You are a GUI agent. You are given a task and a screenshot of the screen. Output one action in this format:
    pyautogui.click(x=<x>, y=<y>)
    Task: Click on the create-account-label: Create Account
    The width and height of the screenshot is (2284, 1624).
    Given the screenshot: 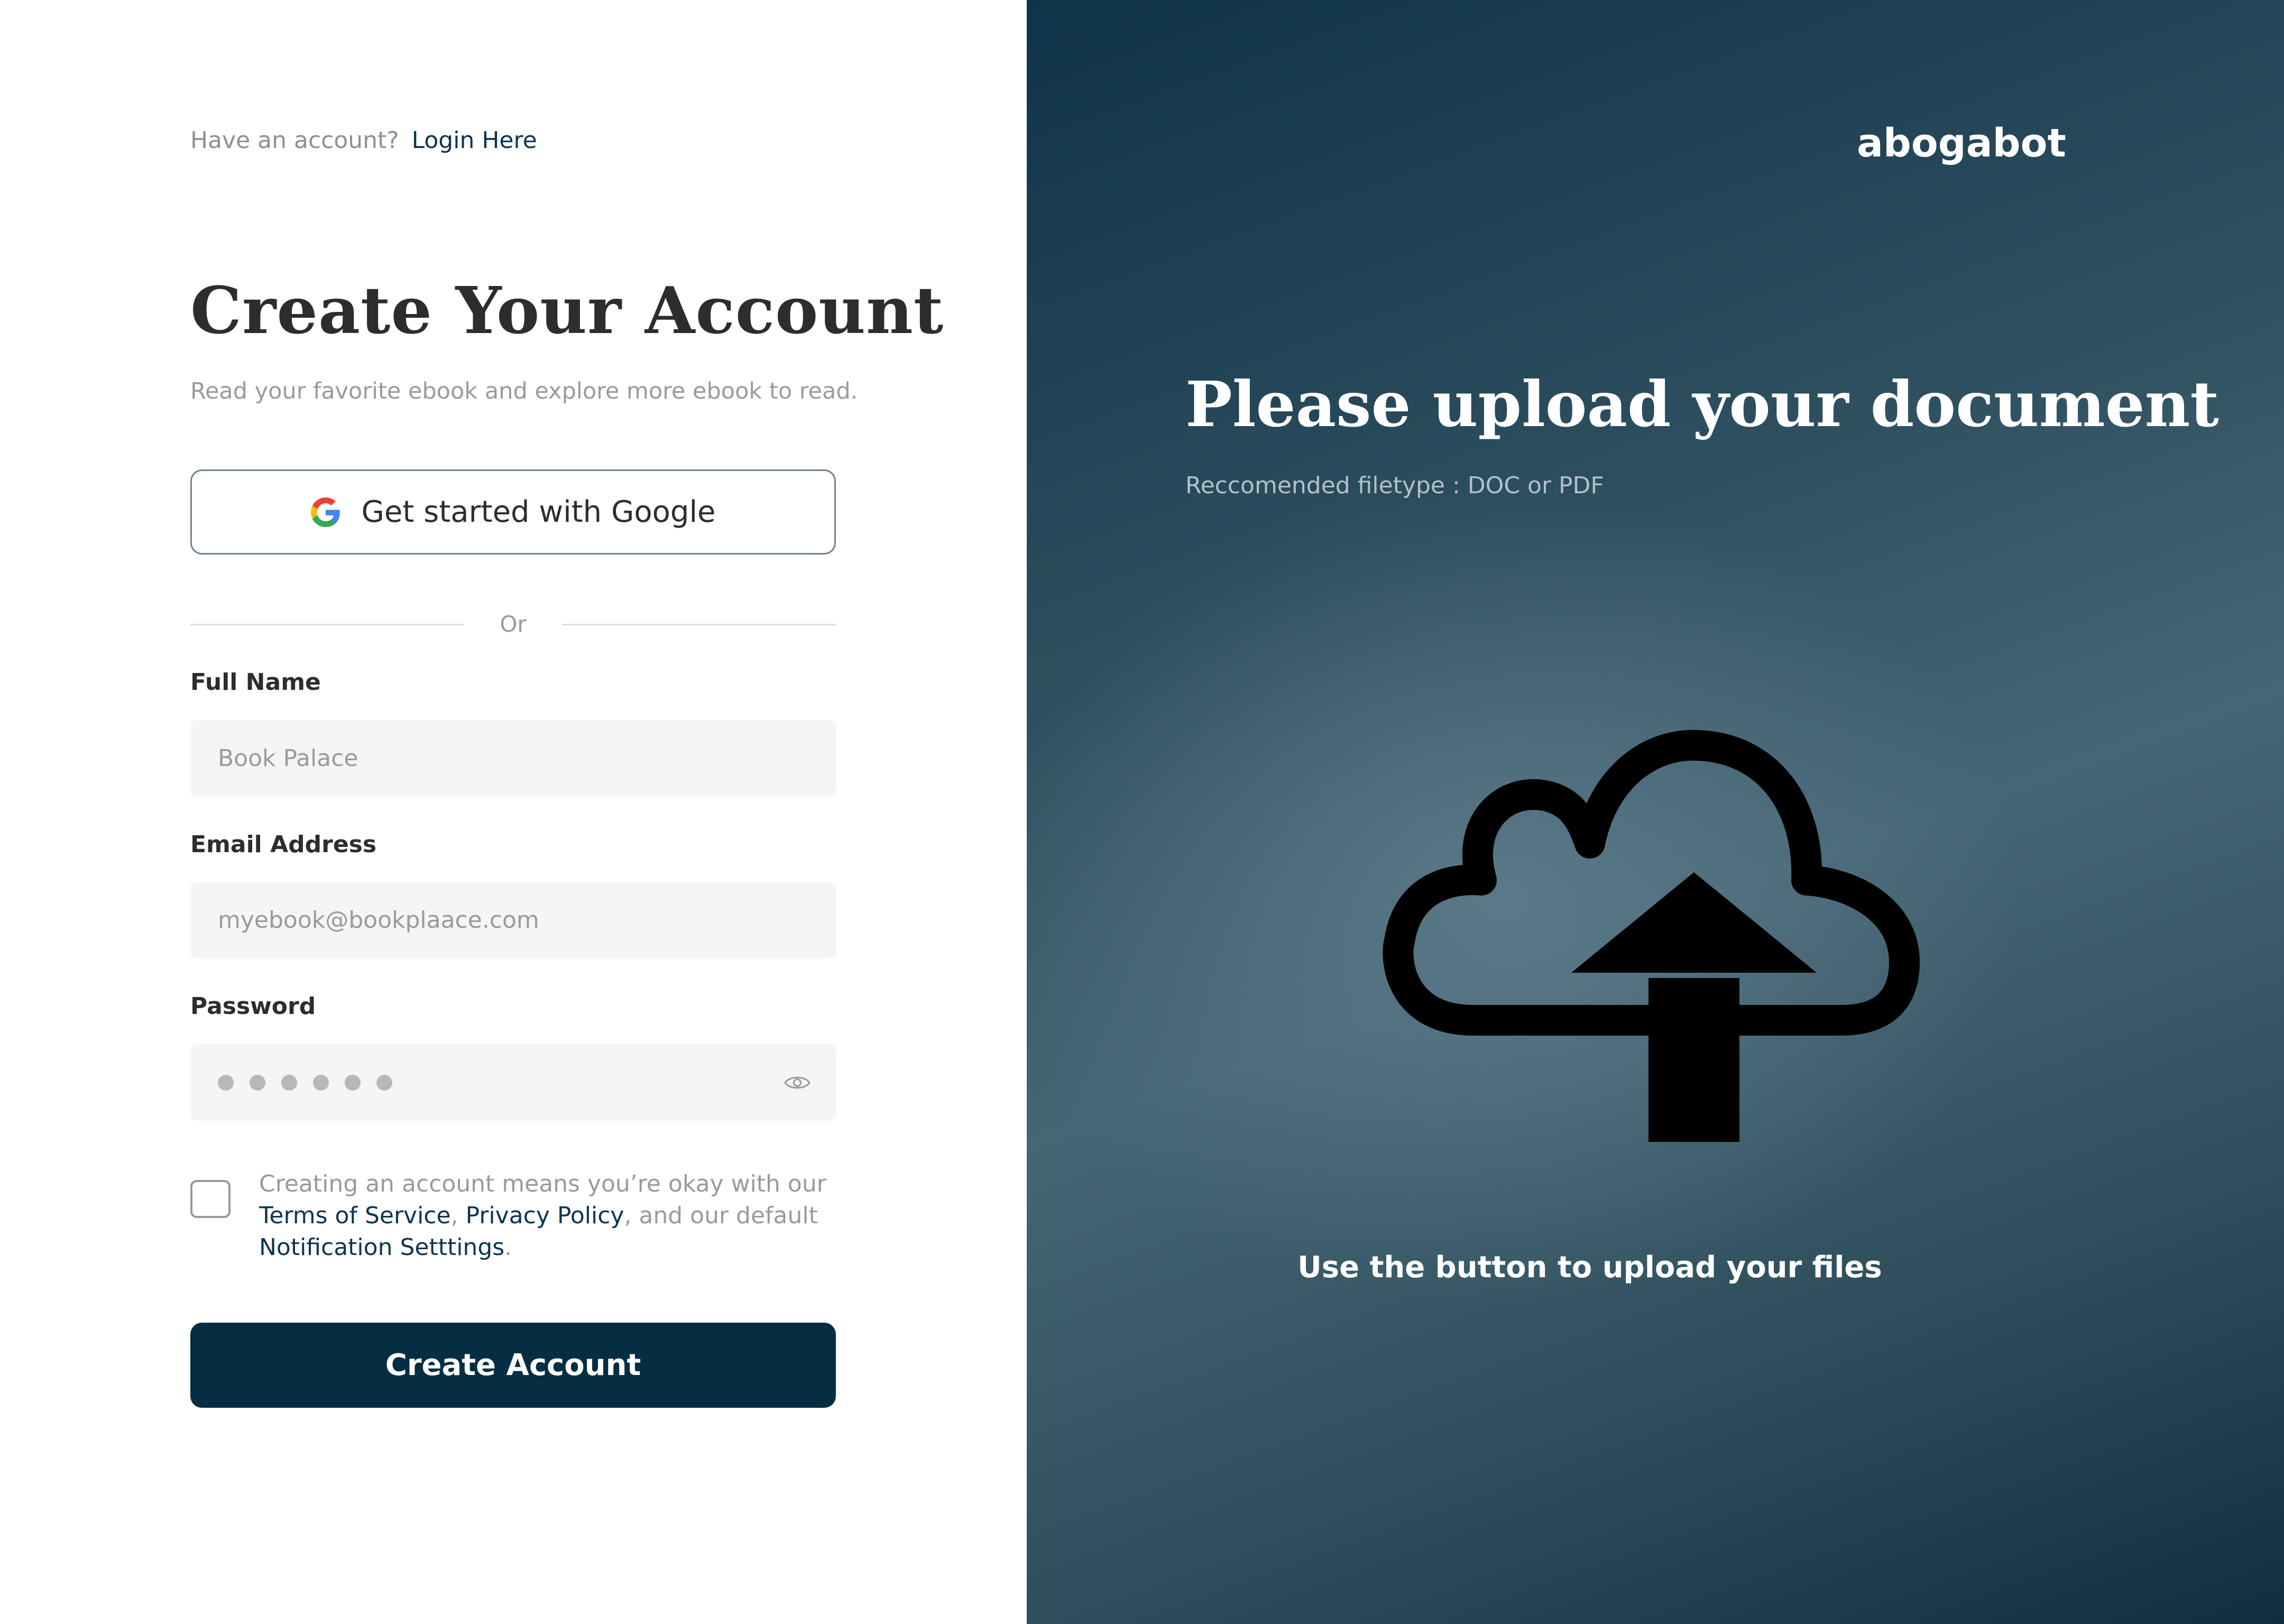 What is the action you would take?
    pyautogui.click(x=513, y=1365)
    